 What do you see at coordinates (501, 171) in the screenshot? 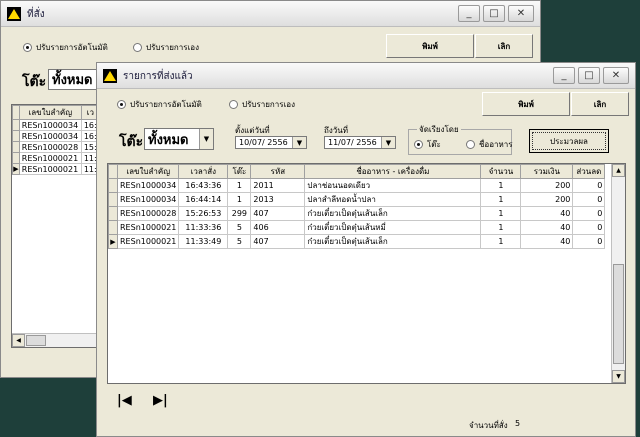
I see `column-header: จำนวน` at bounding box center [501, 171].